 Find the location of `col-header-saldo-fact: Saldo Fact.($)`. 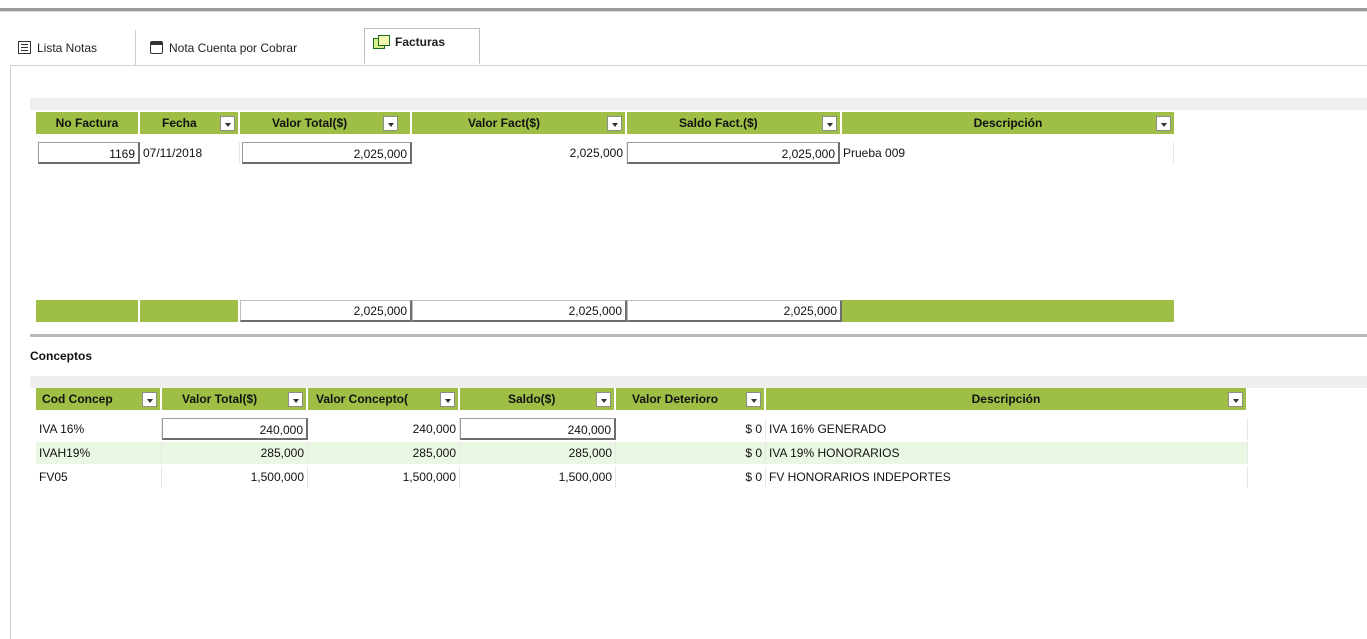

col-header-saldo-fact: Saldo Fact.($) is located at coordinates (734, 123).